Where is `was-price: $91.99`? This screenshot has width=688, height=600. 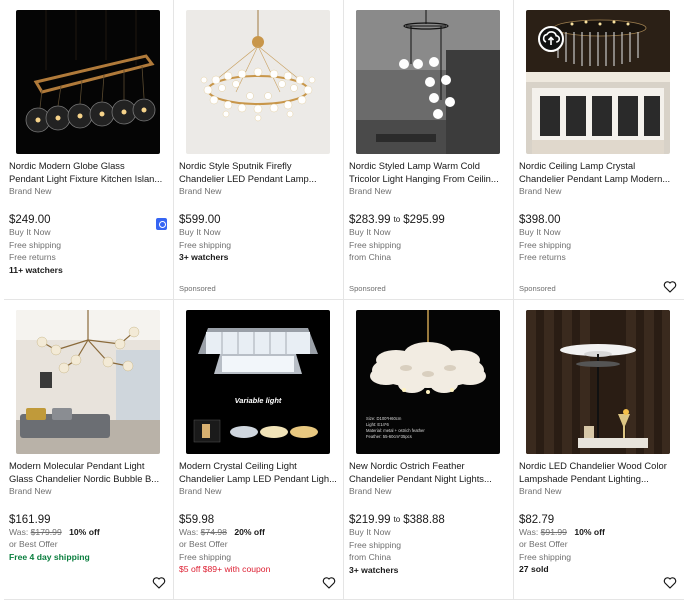
was-price: $91.99 is located at coordinates (553, 532).